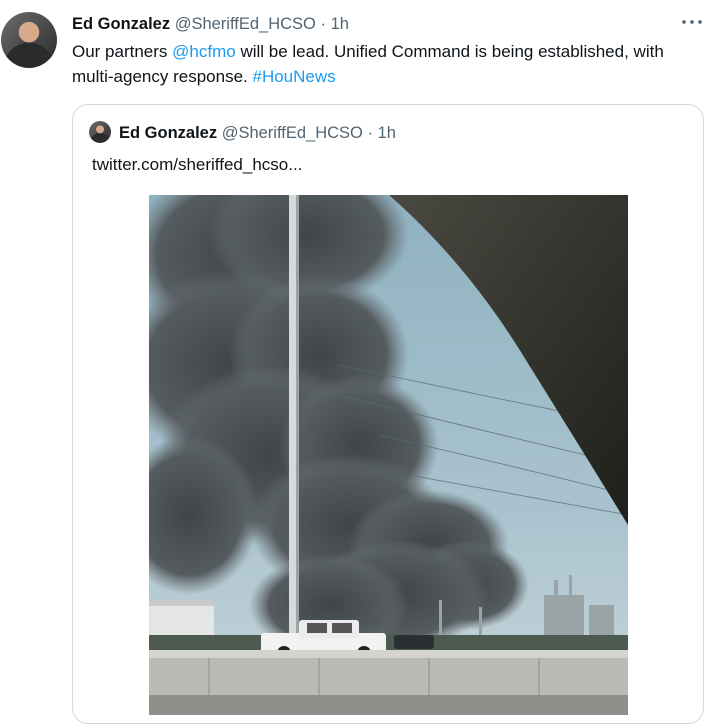 Image resolution: width=715 pixels, height=724 pixels. Describe the element at coordinates (245, 24) in the screenshot. I see `author-handle: @SheriffEd_HCSO` at that location.